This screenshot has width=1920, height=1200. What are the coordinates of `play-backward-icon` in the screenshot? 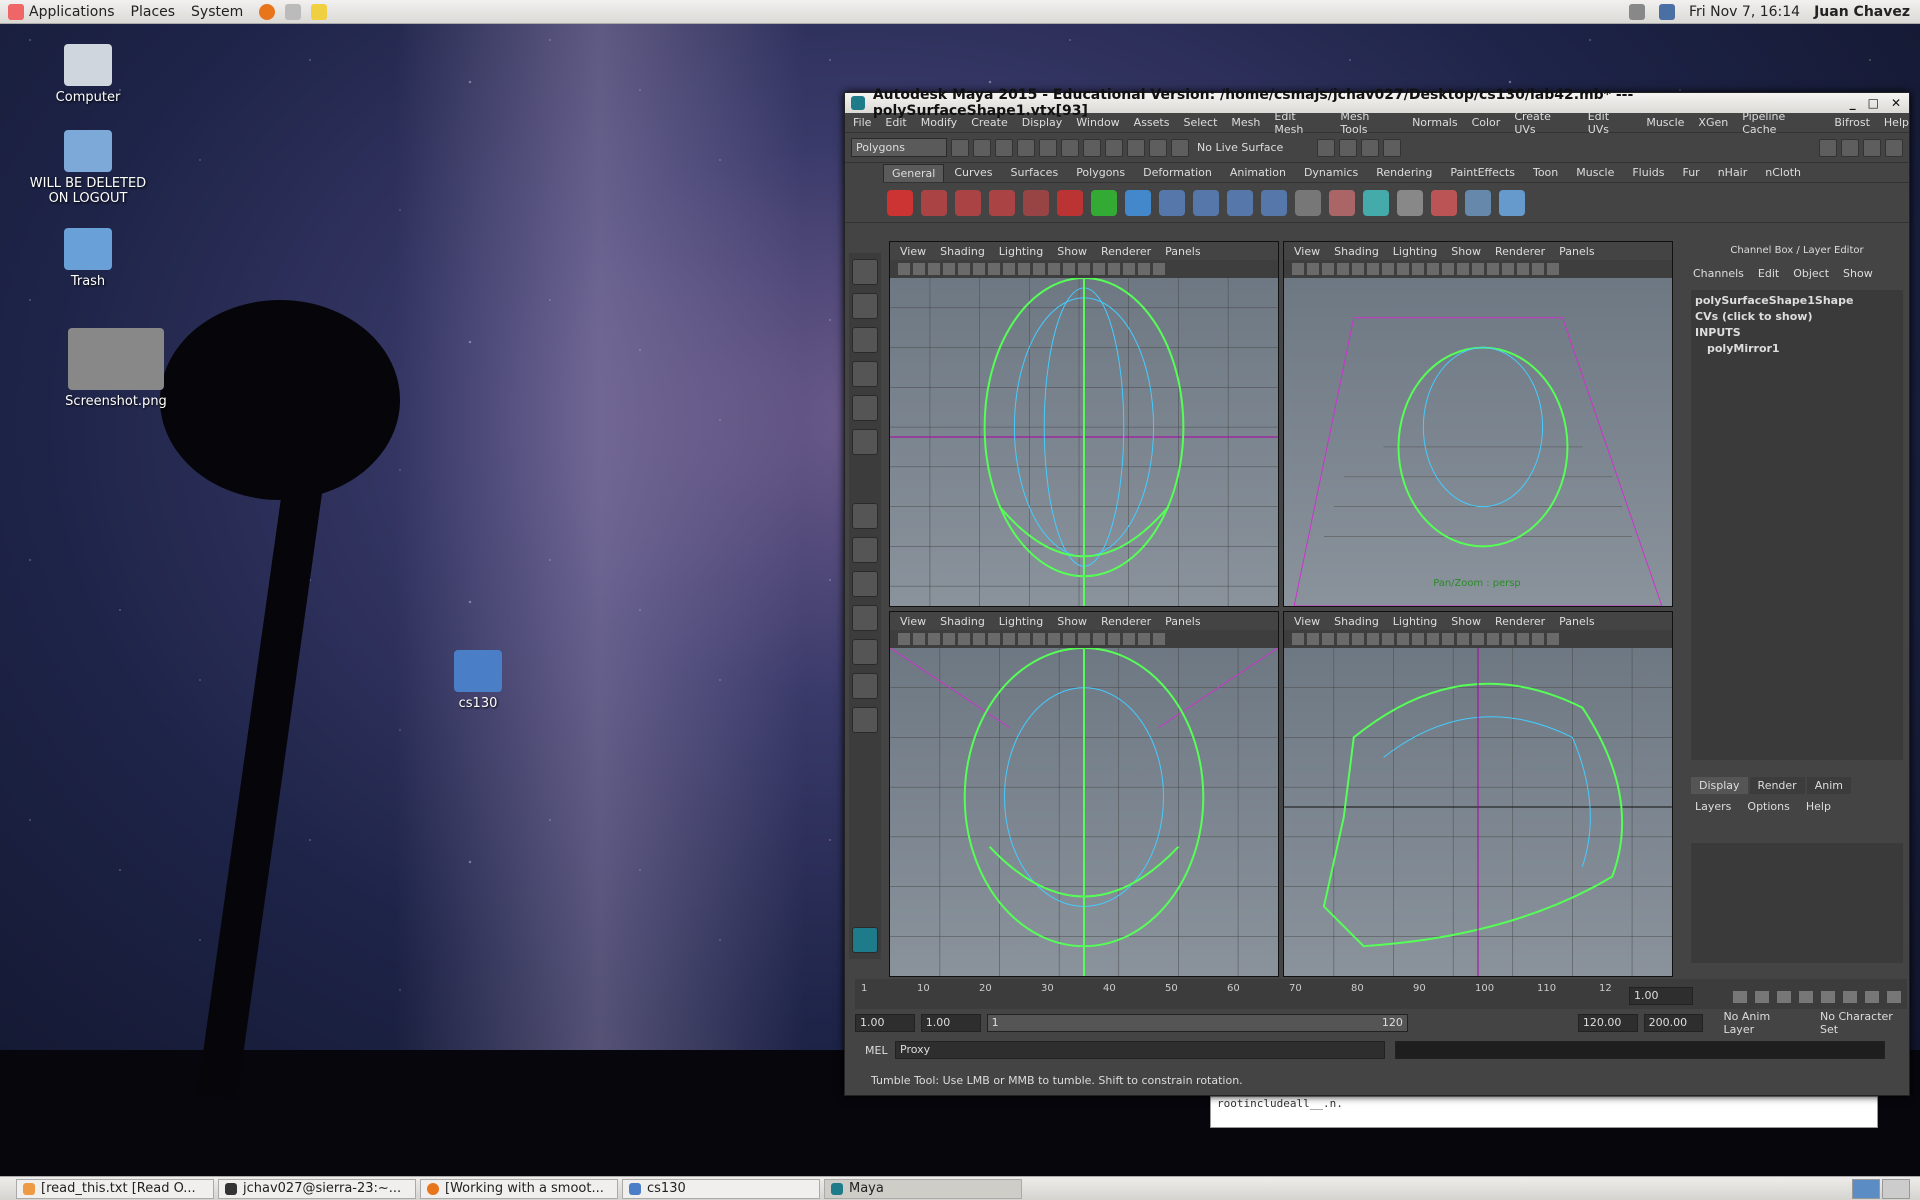 It's located at (1806, 997).